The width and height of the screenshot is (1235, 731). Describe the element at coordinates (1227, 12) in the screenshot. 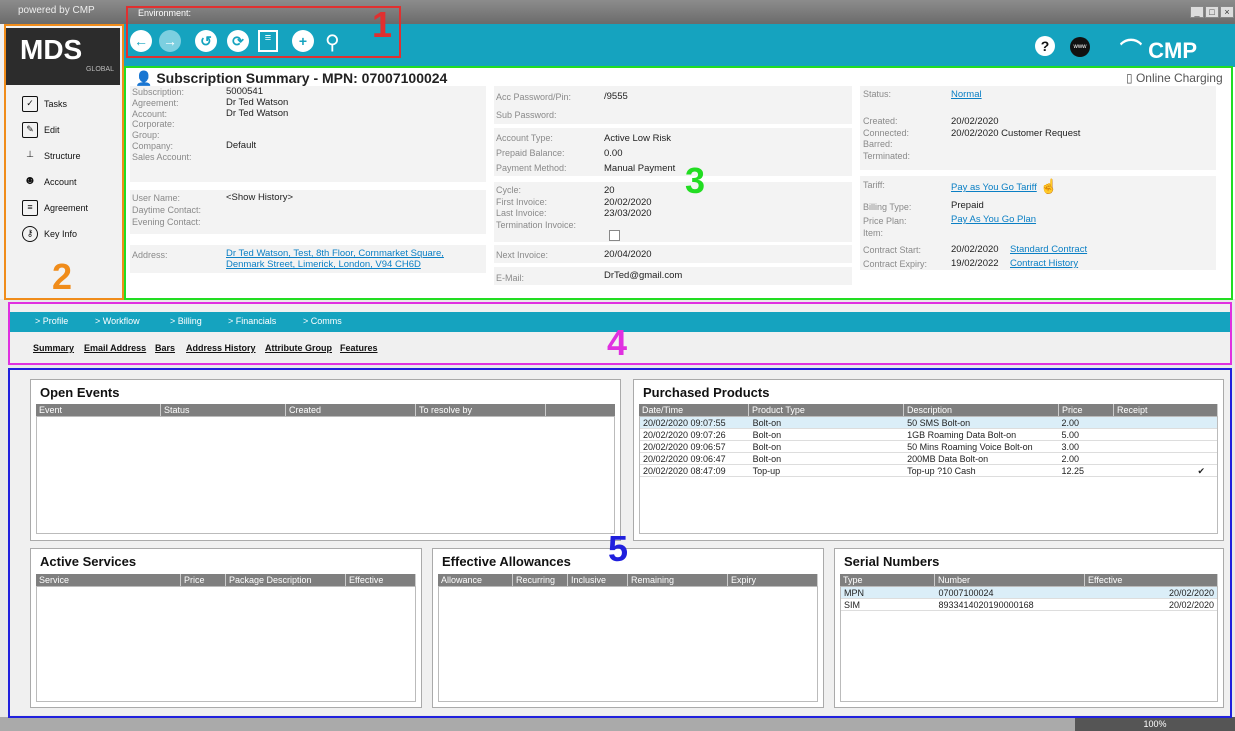

I see `close-button: ×` at that location.